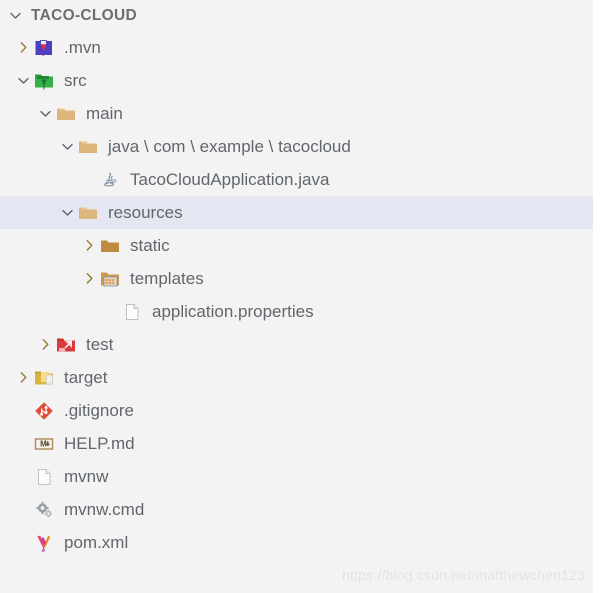 This screenshot has height=593, width=607. What do you see at coordinates (86, 476) in the screenshot?
I see `tree-item-label: mvnw` at bounding box center [86, 476].